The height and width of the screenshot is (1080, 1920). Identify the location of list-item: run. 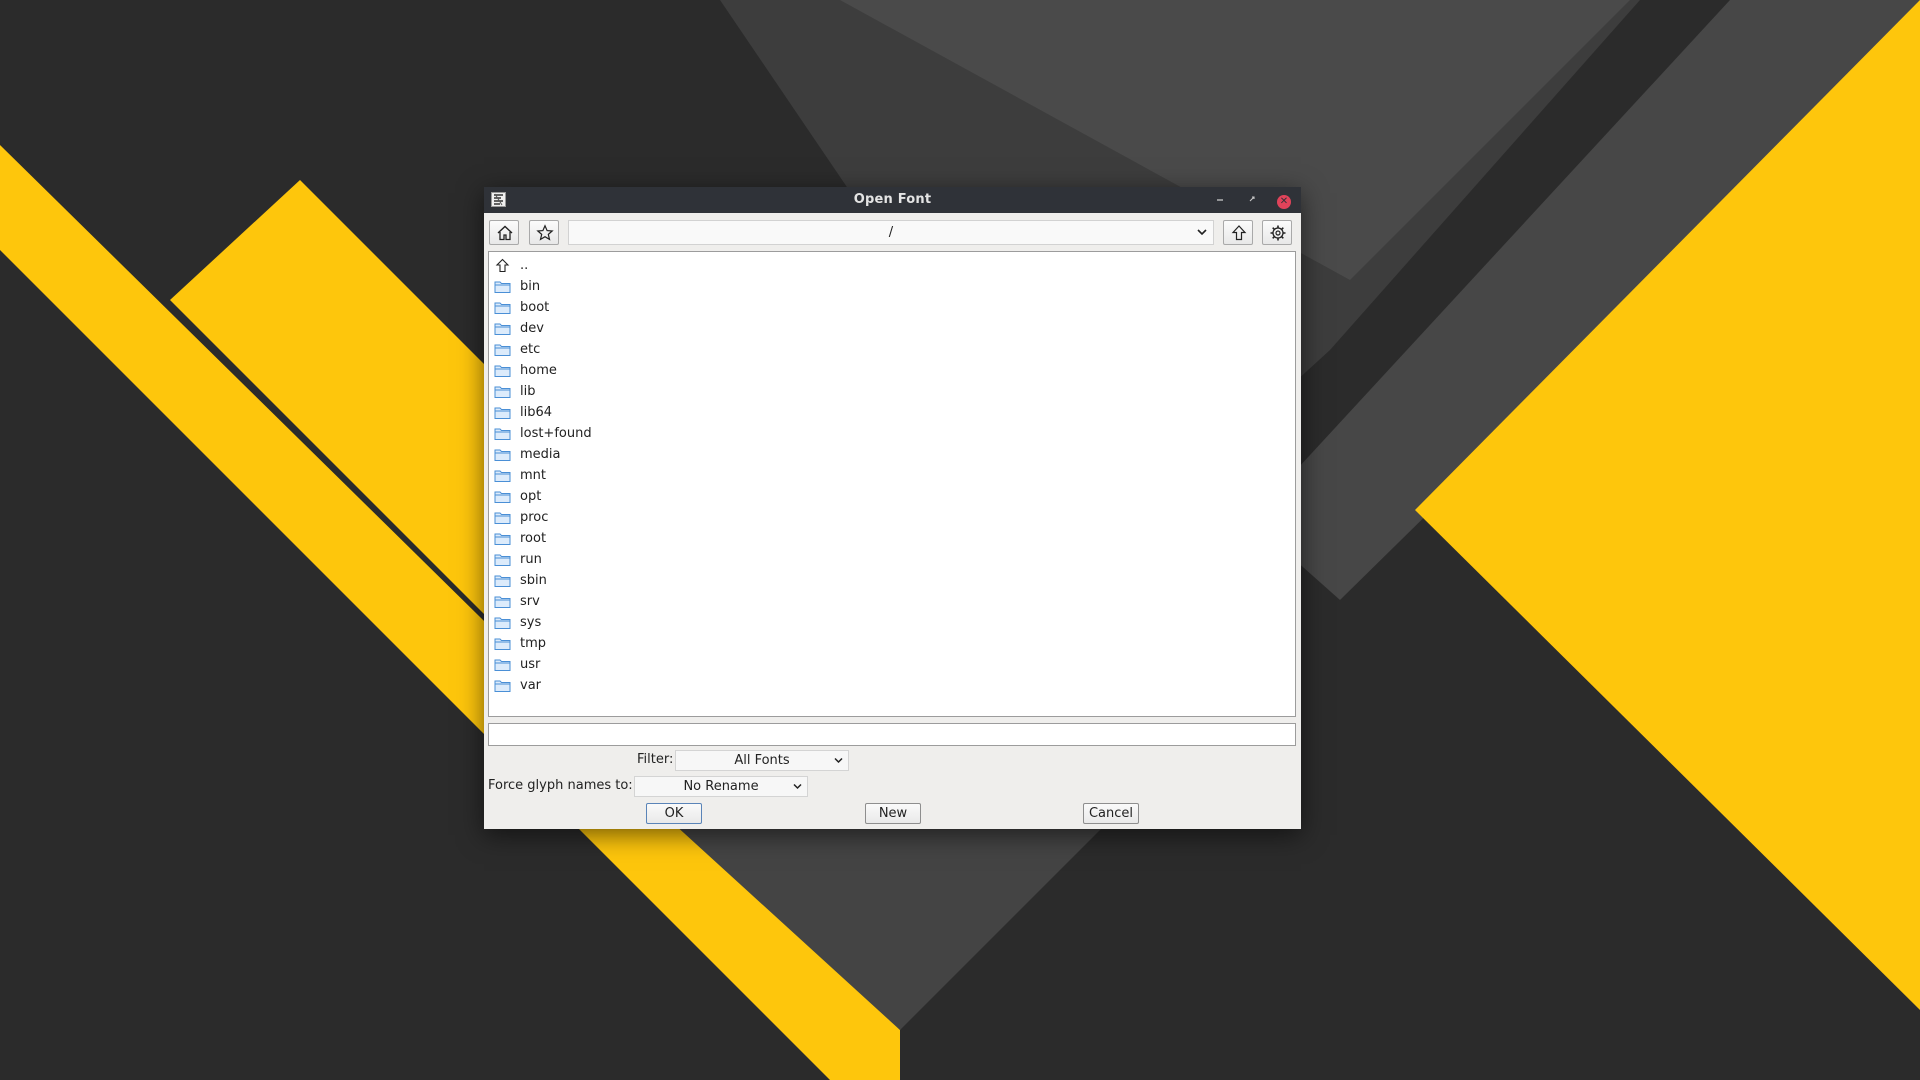
(889, 559).